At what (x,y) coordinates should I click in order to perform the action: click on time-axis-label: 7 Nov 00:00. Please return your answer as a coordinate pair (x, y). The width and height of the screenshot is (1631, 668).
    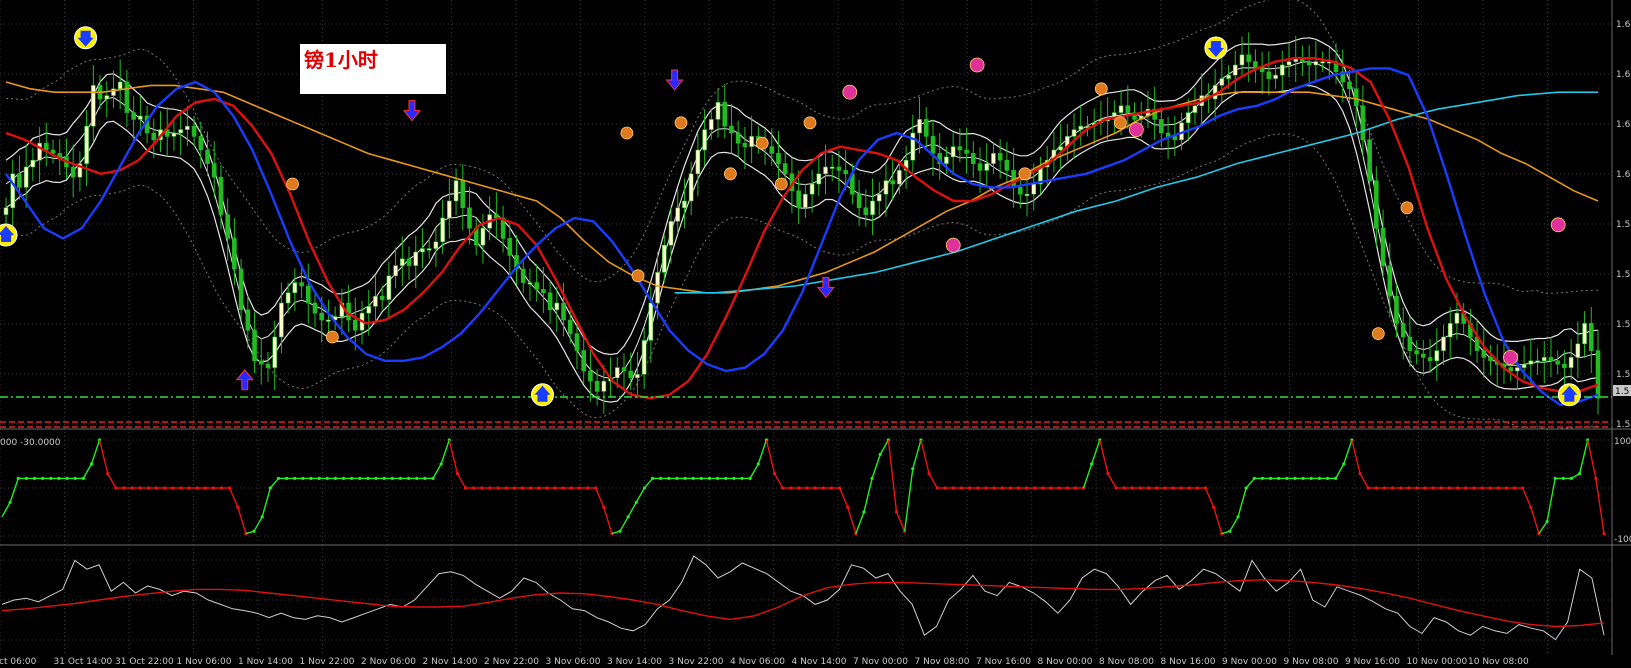
    Looking at the image, I should click on (880, 662).